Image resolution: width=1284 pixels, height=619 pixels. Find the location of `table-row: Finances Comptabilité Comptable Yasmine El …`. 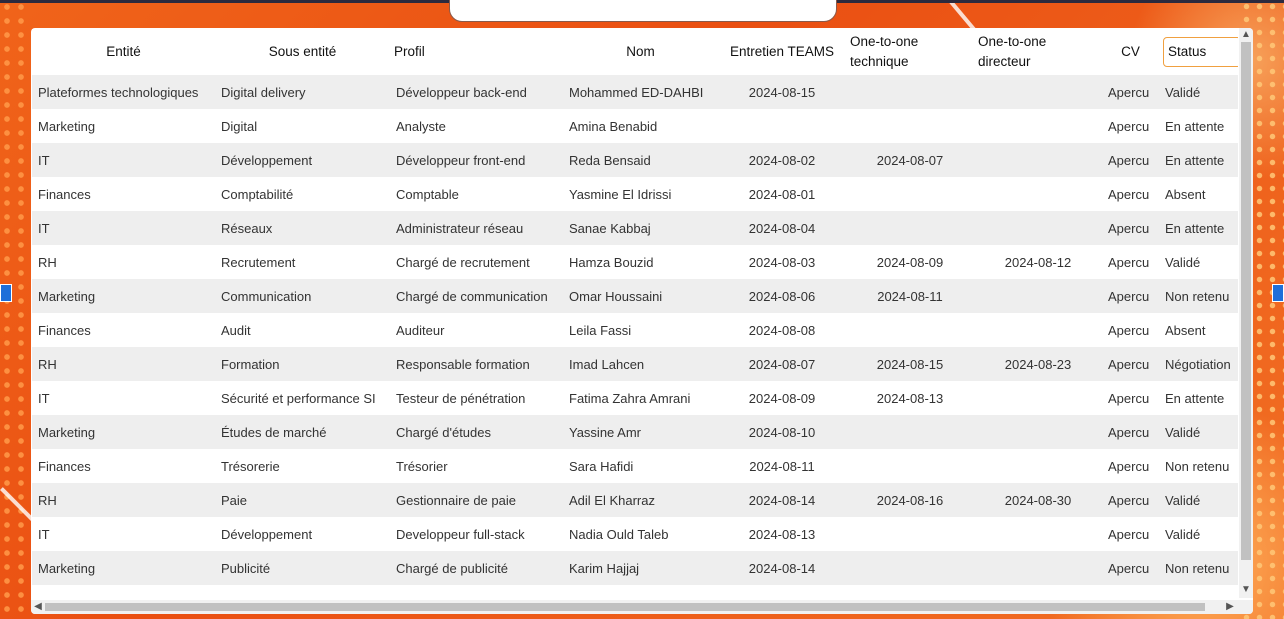

table-row: Finances Comptabilité Comptable Yasmine El … is located at coordinates (635, 194).